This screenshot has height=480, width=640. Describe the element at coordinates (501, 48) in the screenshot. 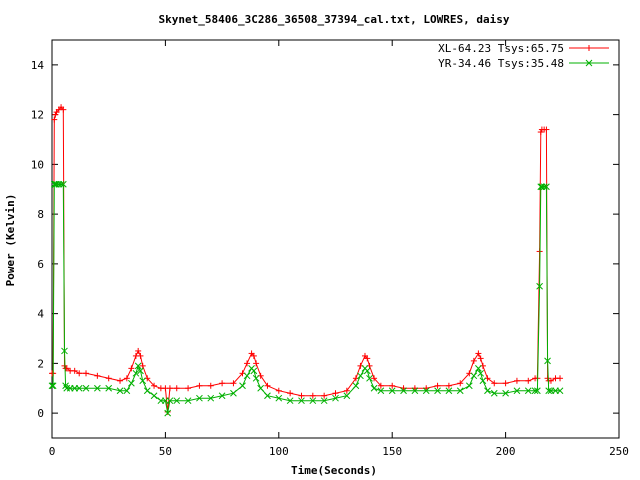

I see `legend-label-xl: XL-64.23 Tsys:65.75` at that location.